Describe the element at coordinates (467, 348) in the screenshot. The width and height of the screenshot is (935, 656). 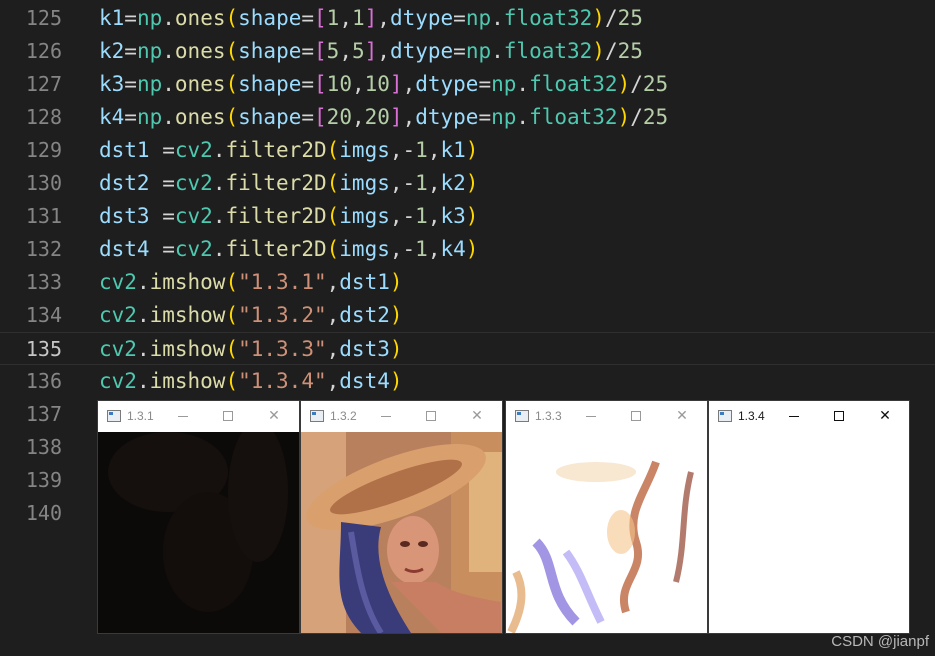
I see `code-line: 135 cv2.imshow("1.3.3",dst3)` at that location.